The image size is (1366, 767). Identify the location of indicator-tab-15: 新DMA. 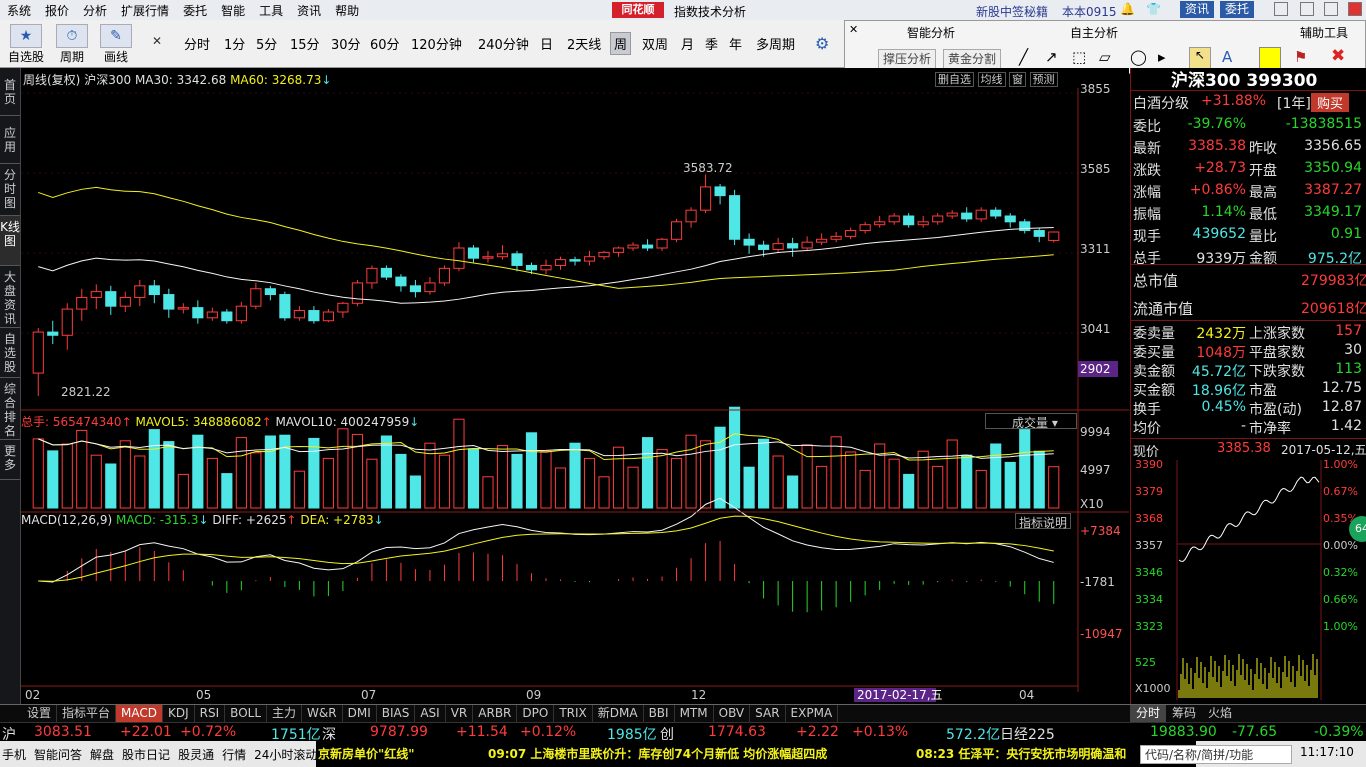
(618, 713).